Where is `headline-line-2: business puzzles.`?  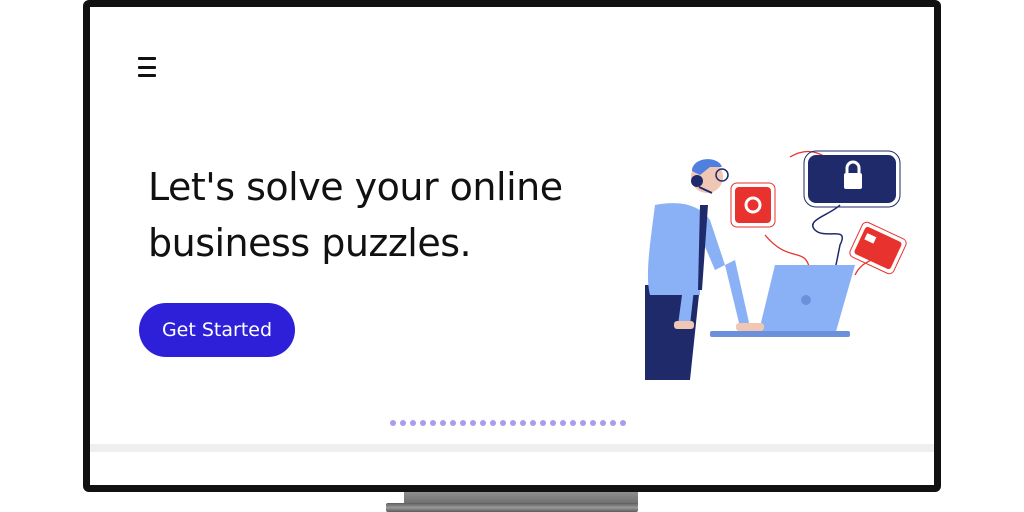
headline-line-2: business puzzles. is located at coordinates (310, 243).